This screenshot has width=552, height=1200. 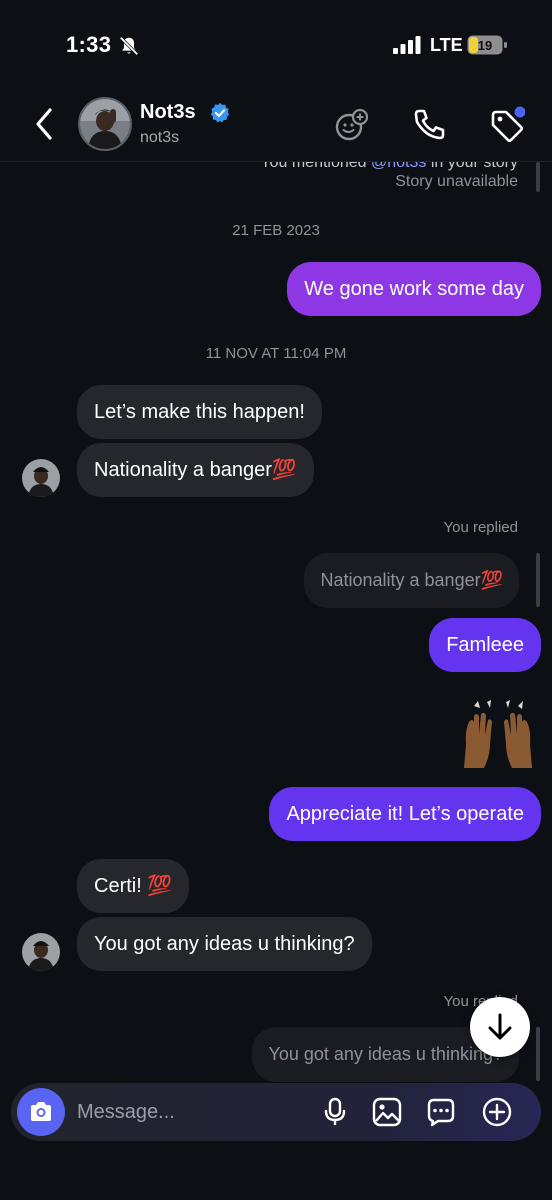 I want to click on camera-button, so click(x=41, y=1112).